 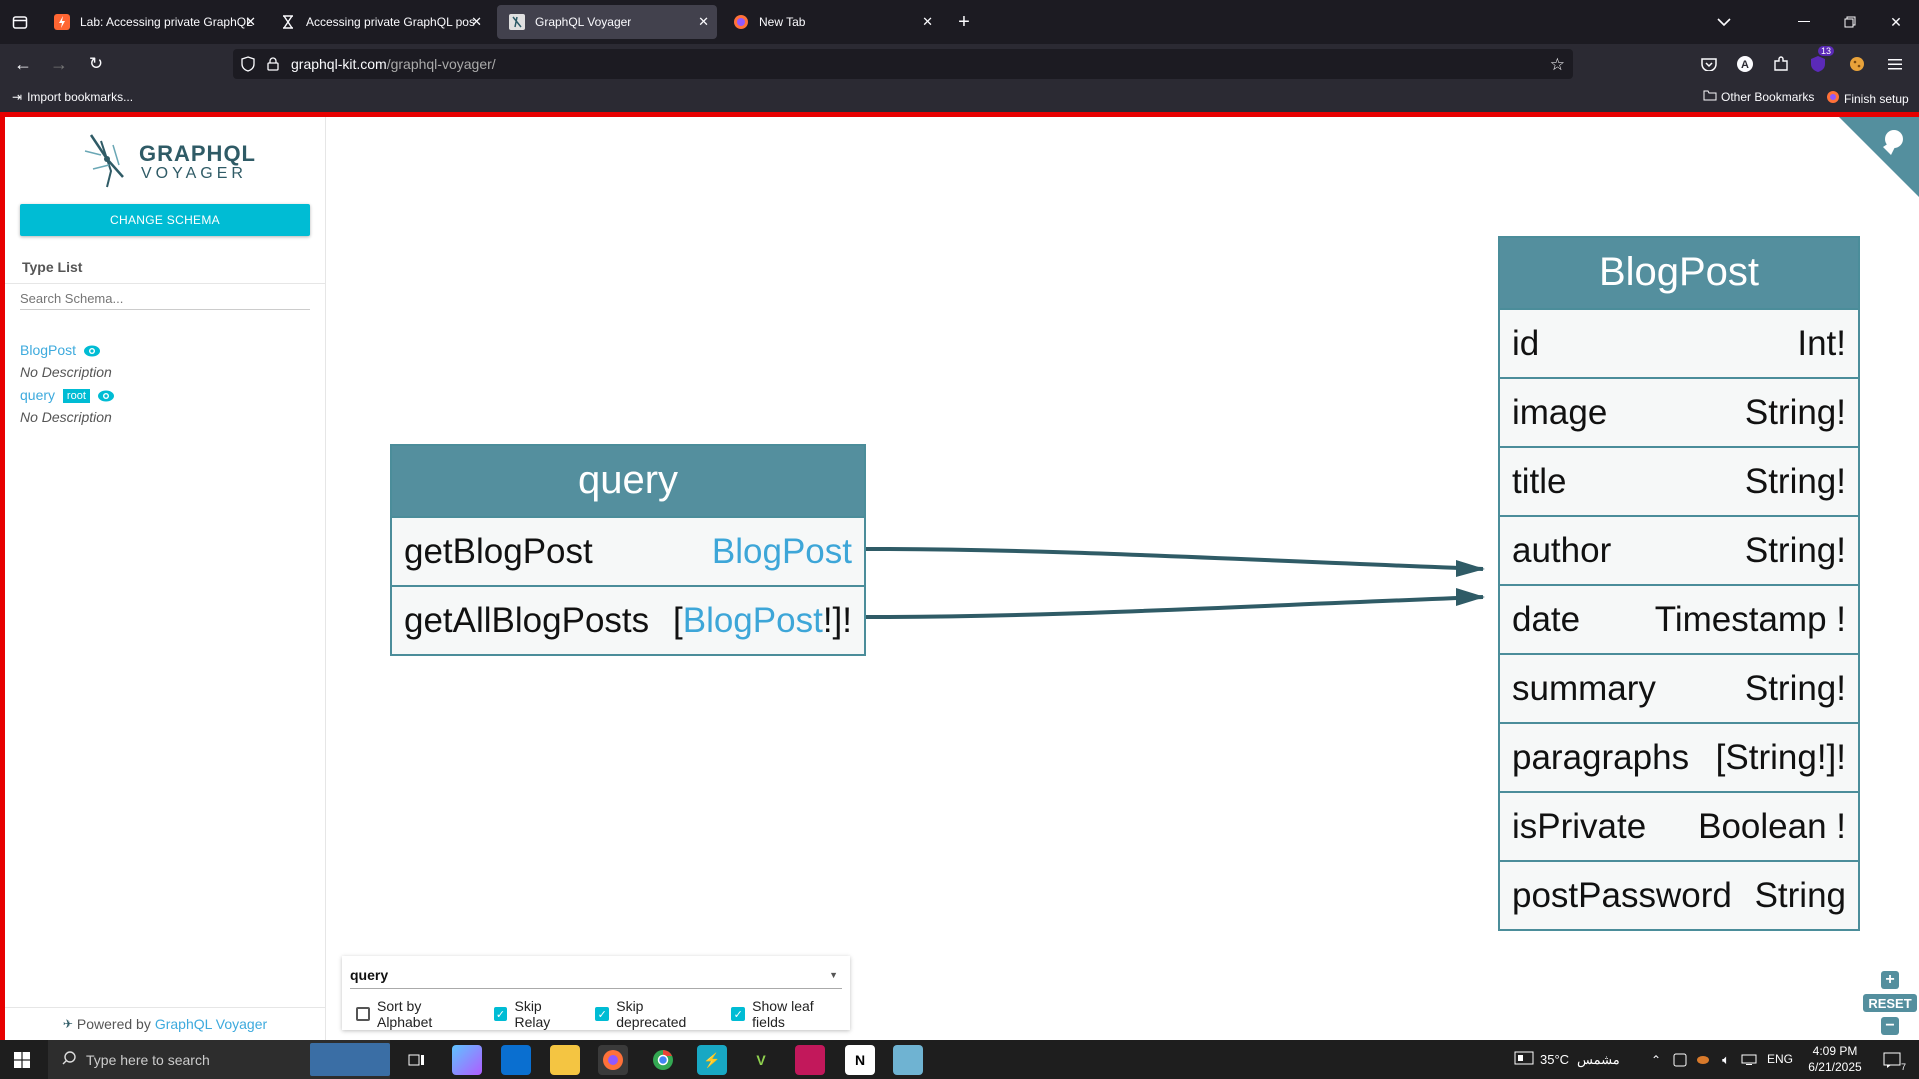 I want to click on bookmark-star-icon: ☆, so click(x=1557, y=65).